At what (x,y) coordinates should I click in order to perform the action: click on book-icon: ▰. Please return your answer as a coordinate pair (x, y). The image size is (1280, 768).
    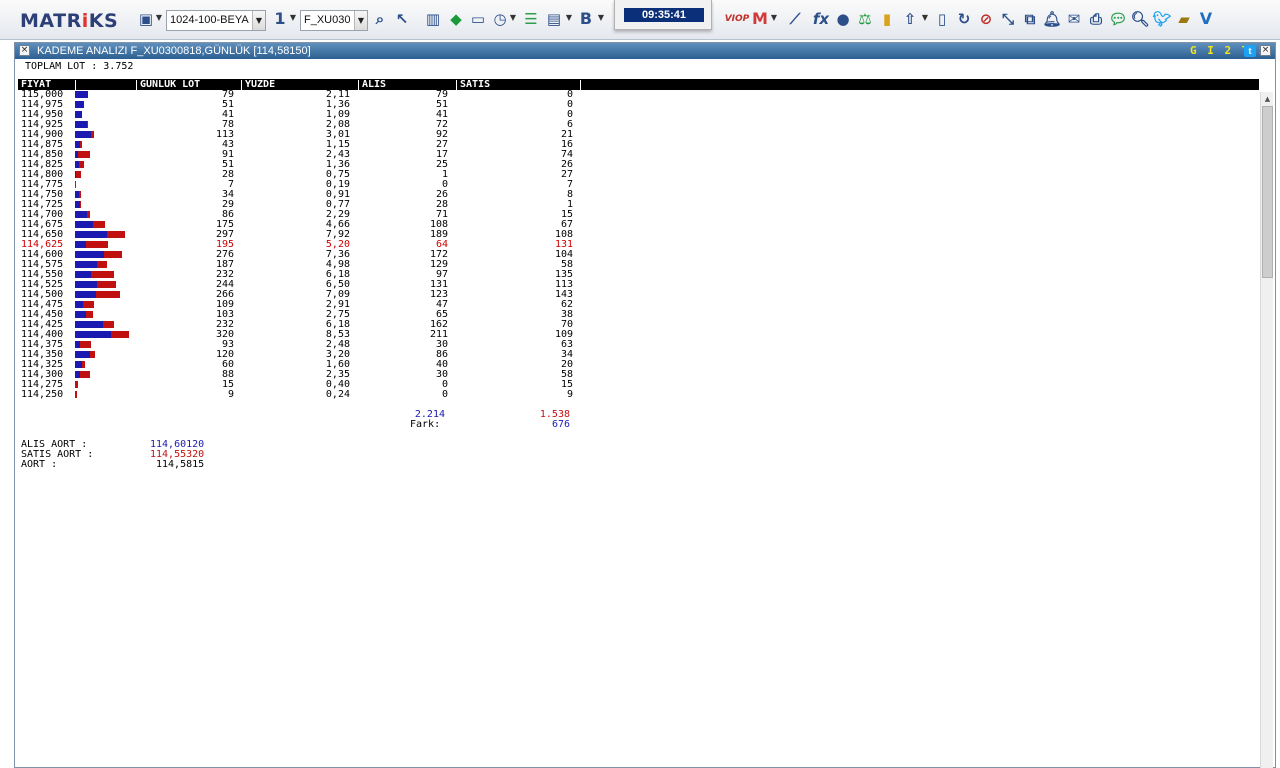
    Looking at the image, I should click on (1184, 19).